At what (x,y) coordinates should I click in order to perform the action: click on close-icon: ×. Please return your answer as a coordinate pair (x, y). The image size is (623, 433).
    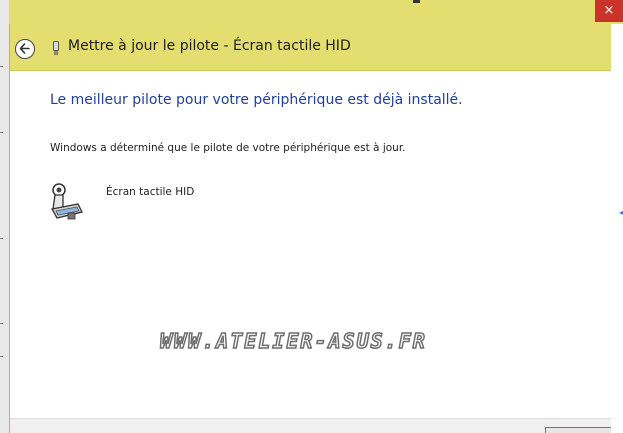
    Looking at the image, I should click on (609, 10).